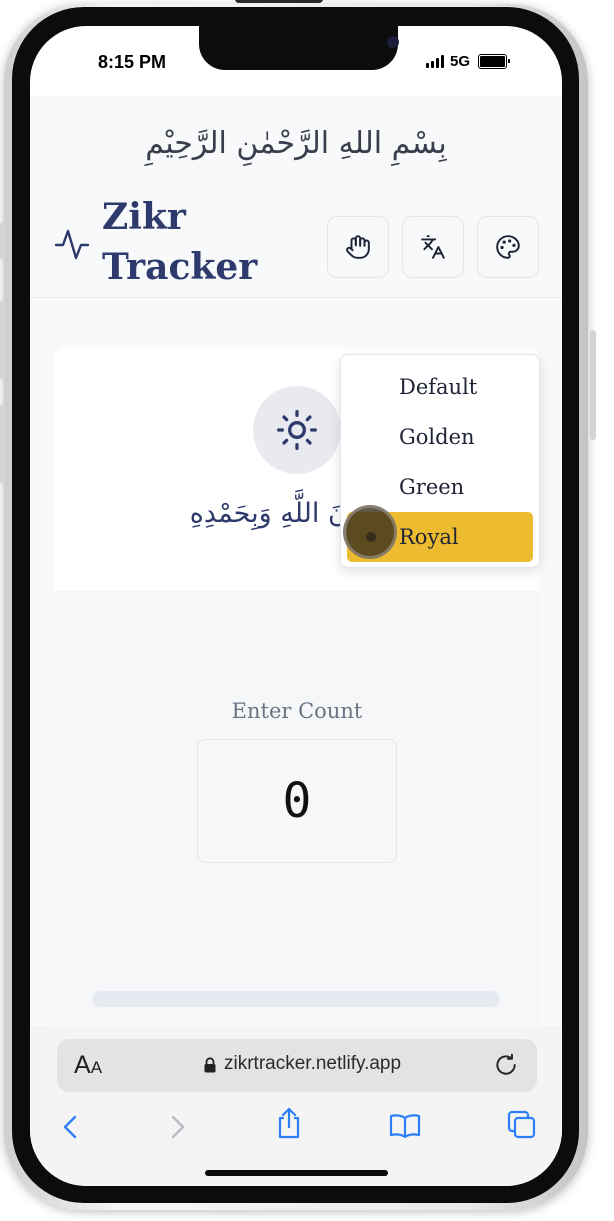 This screenshot has height=1221, width=614. I want to click on power-button, so click(593, 385).